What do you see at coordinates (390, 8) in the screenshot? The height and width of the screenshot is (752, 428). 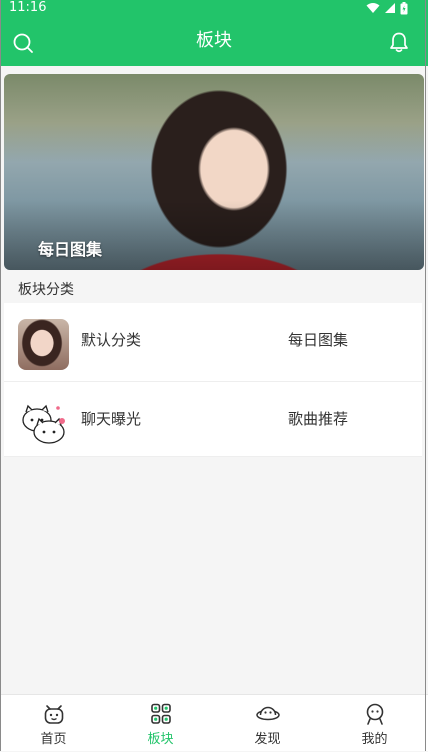 I see `signal-icon` at bounding box center [390, 8].